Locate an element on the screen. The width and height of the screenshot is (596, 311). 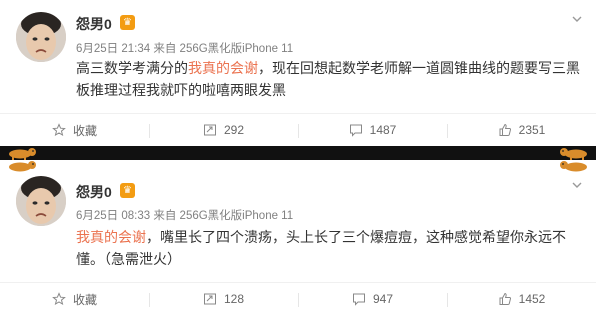
comment-count: 1487 is located at coordinates (383, 130).